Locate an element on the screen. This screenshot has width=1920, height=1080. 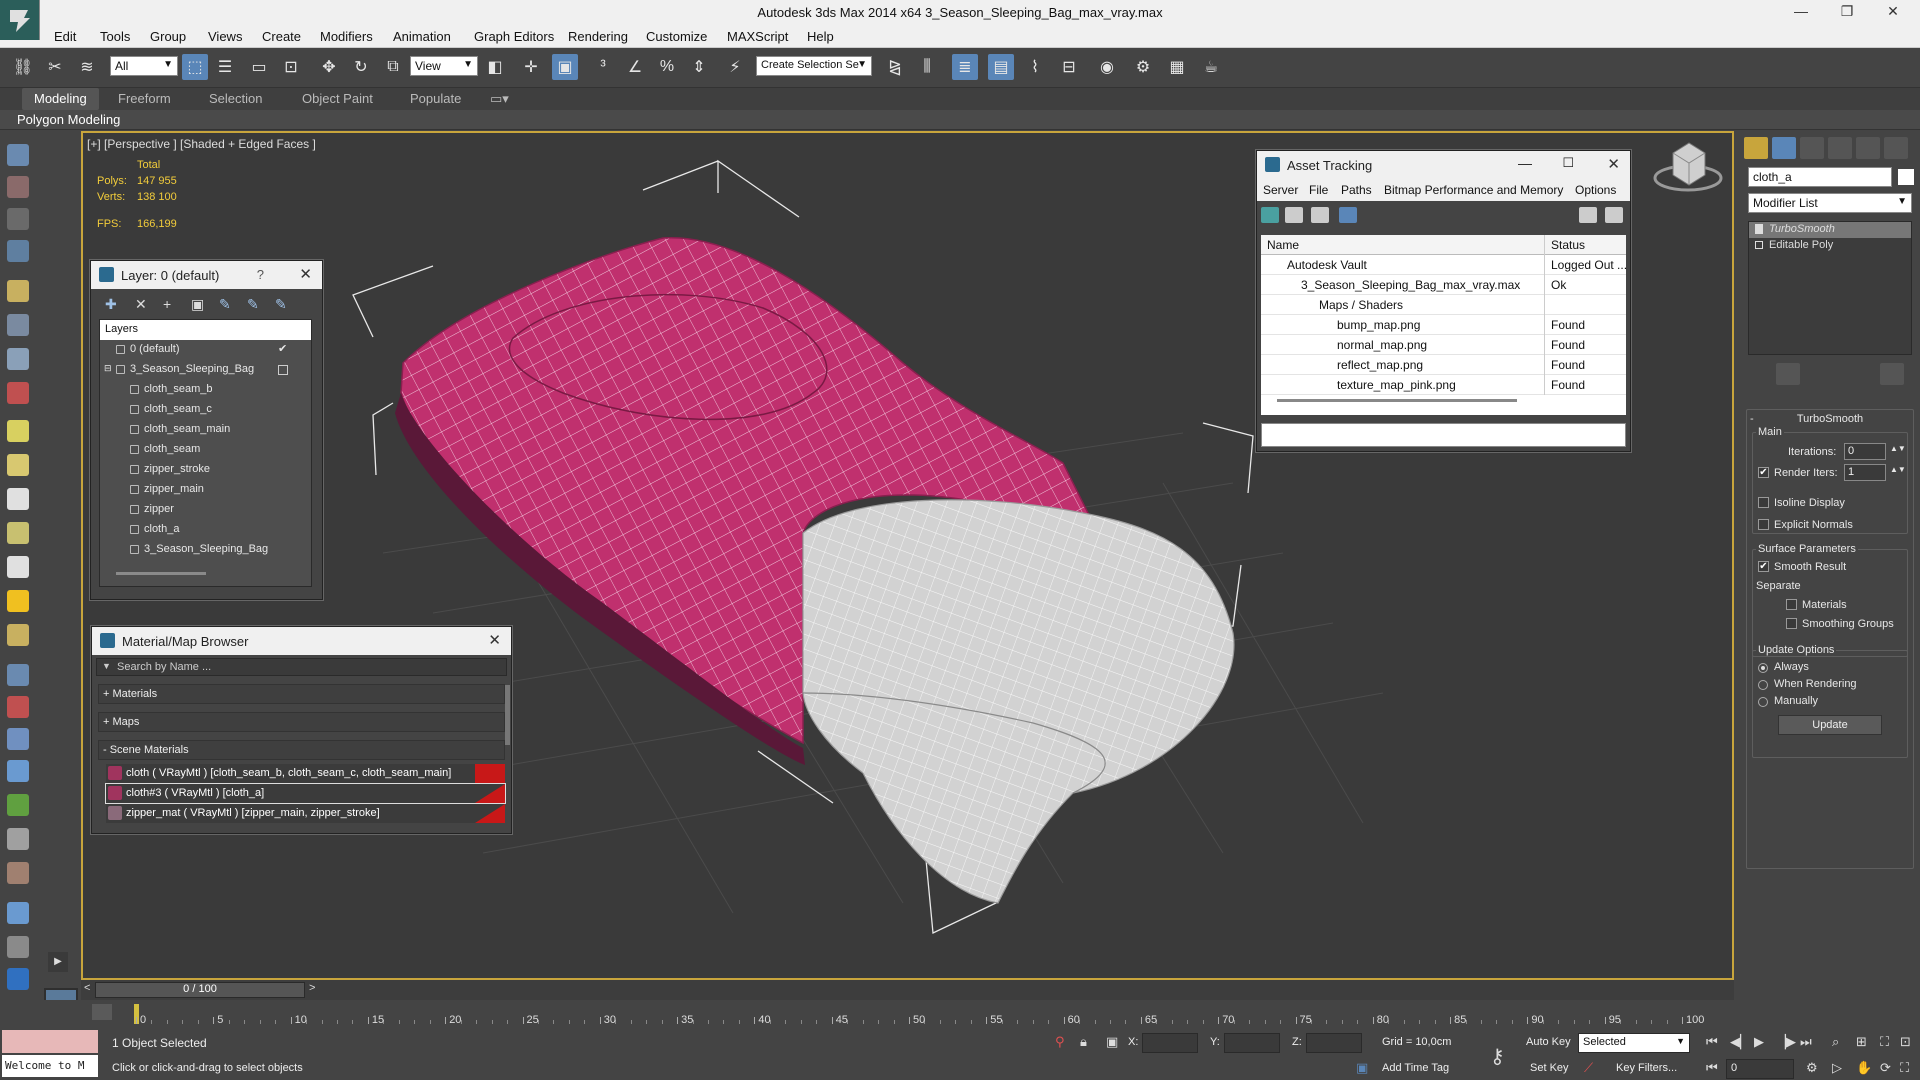
modifier-list-dropdown: Modifier List ▼ is located at coordinates (1830, 203).